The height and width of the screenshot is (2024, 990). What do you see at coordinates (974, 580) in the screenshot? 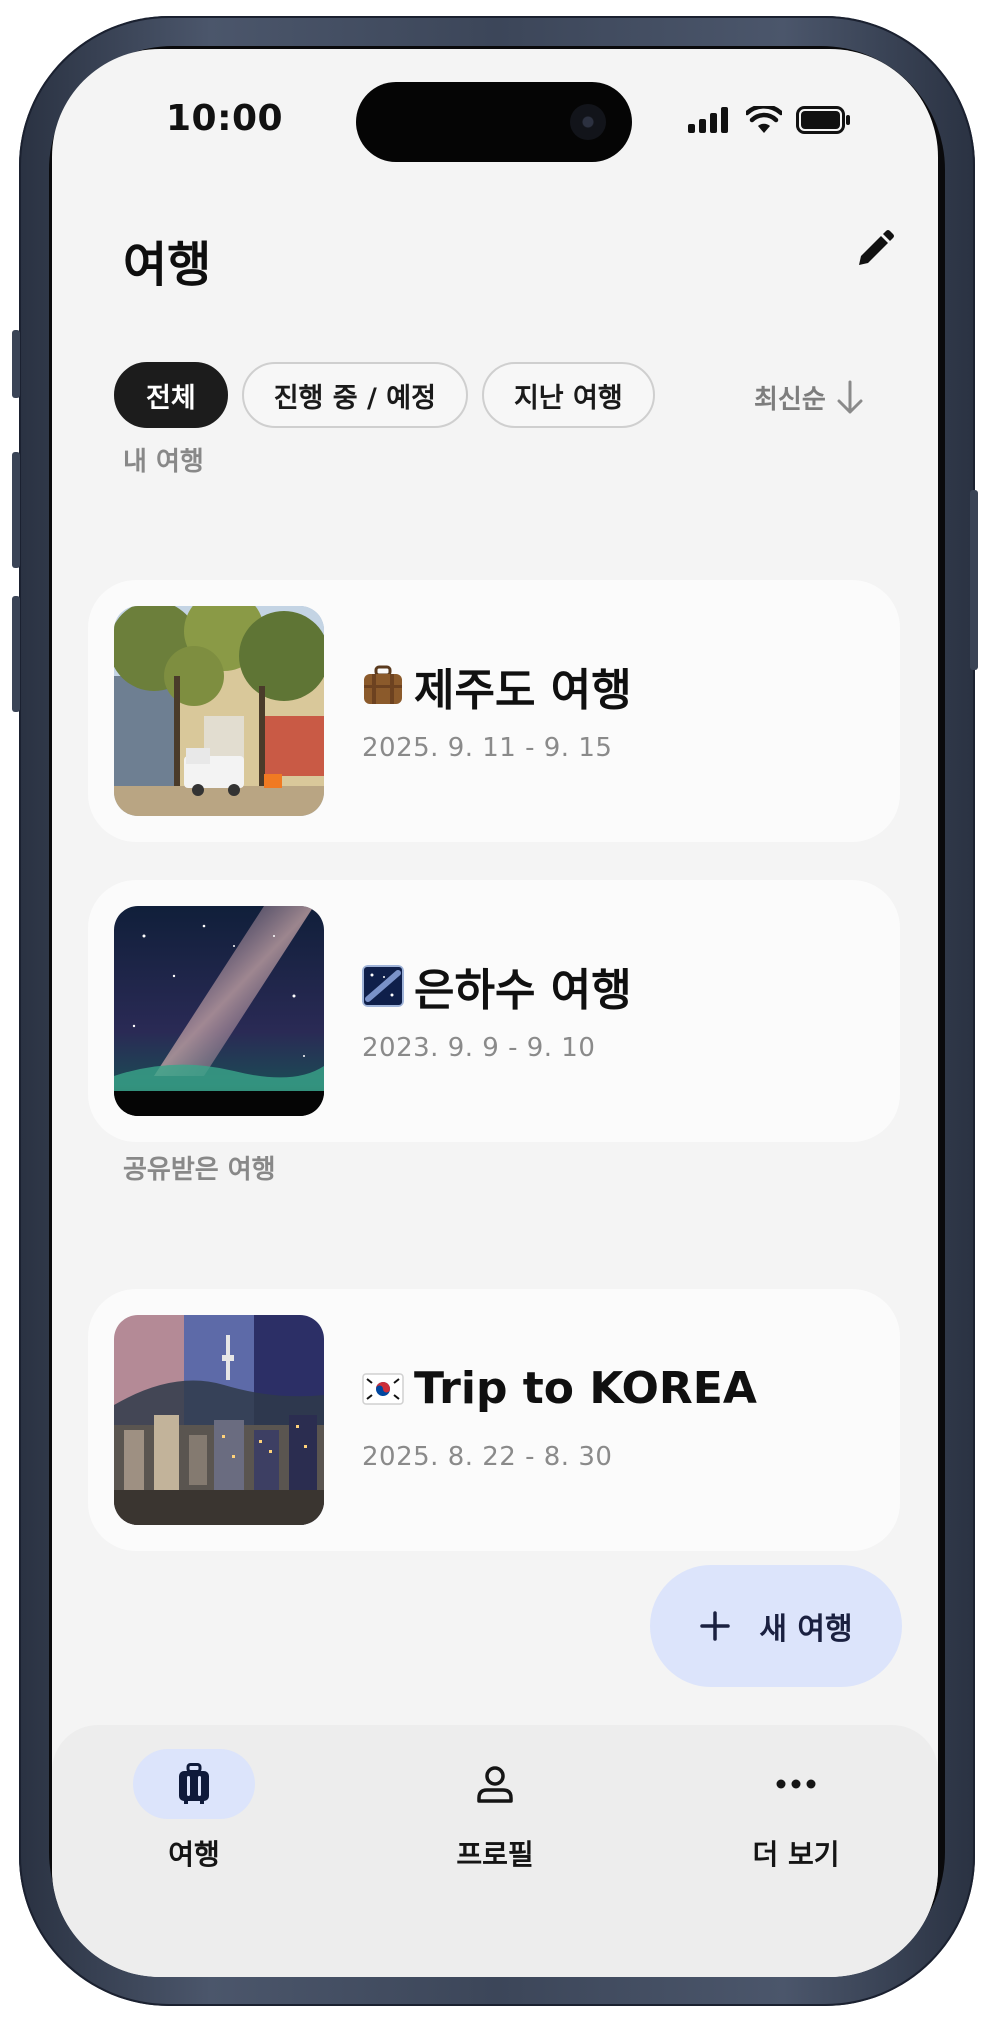
I see `power-button` at bounding box center [974, 580].